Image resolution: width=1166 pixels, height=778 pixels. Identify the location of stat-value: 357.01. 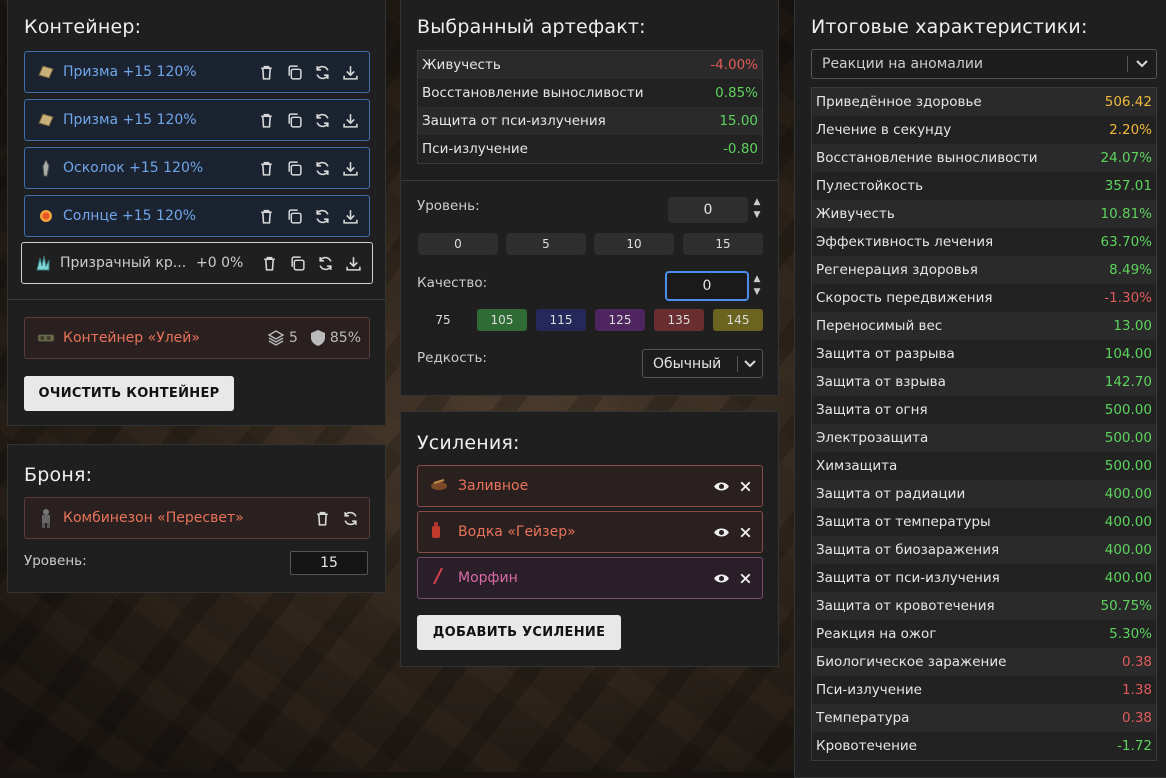
(1128, 186).